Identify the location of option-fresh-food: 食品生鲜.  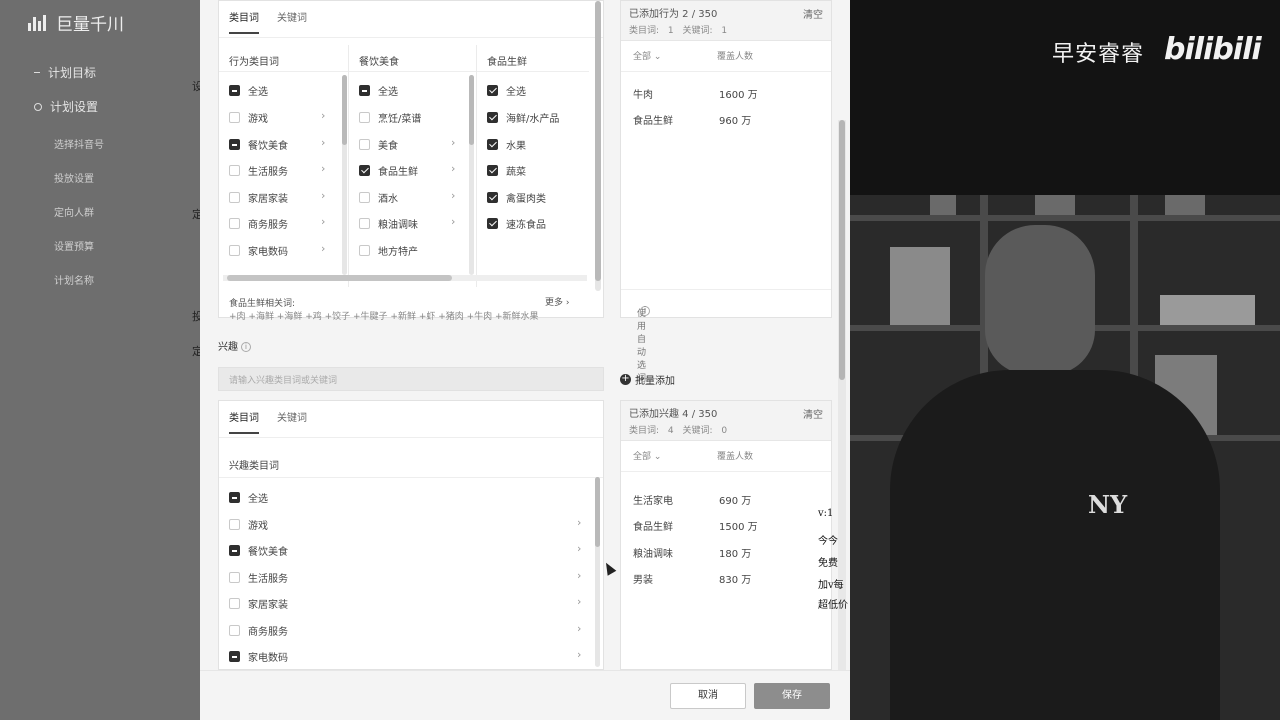
(388, 170).